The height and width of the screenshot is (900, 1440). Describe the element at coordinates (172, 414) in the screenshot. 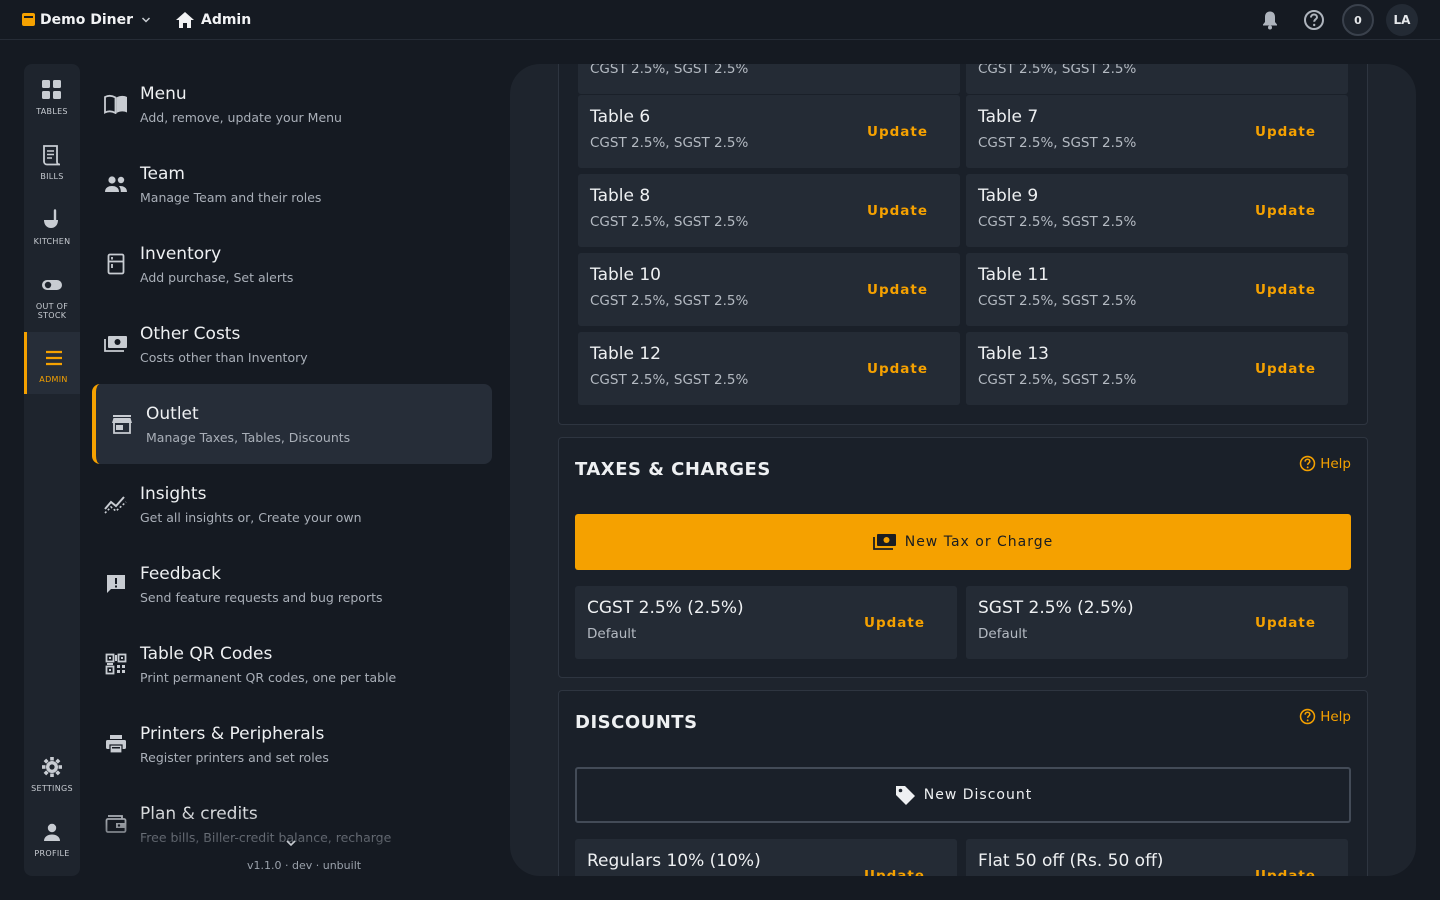

I see `admin-item-title: Outlet` at that location.